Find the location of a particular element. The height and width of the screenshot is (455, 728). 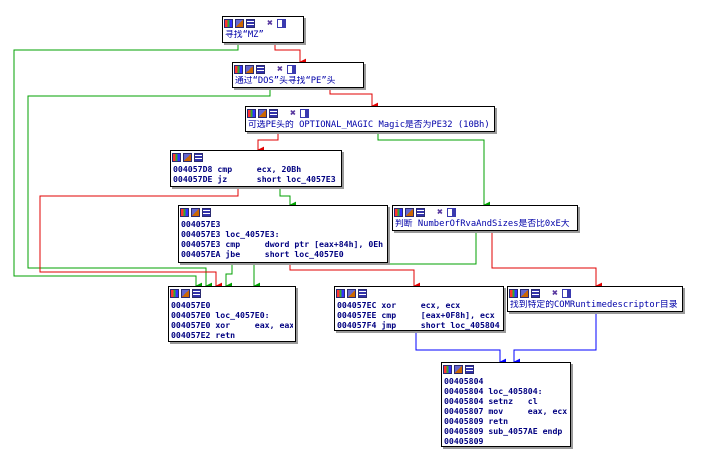

asm-line: 004057E3 cmp dword ptr [eax+84h], 0Eh is located at coordinates (283, 244).